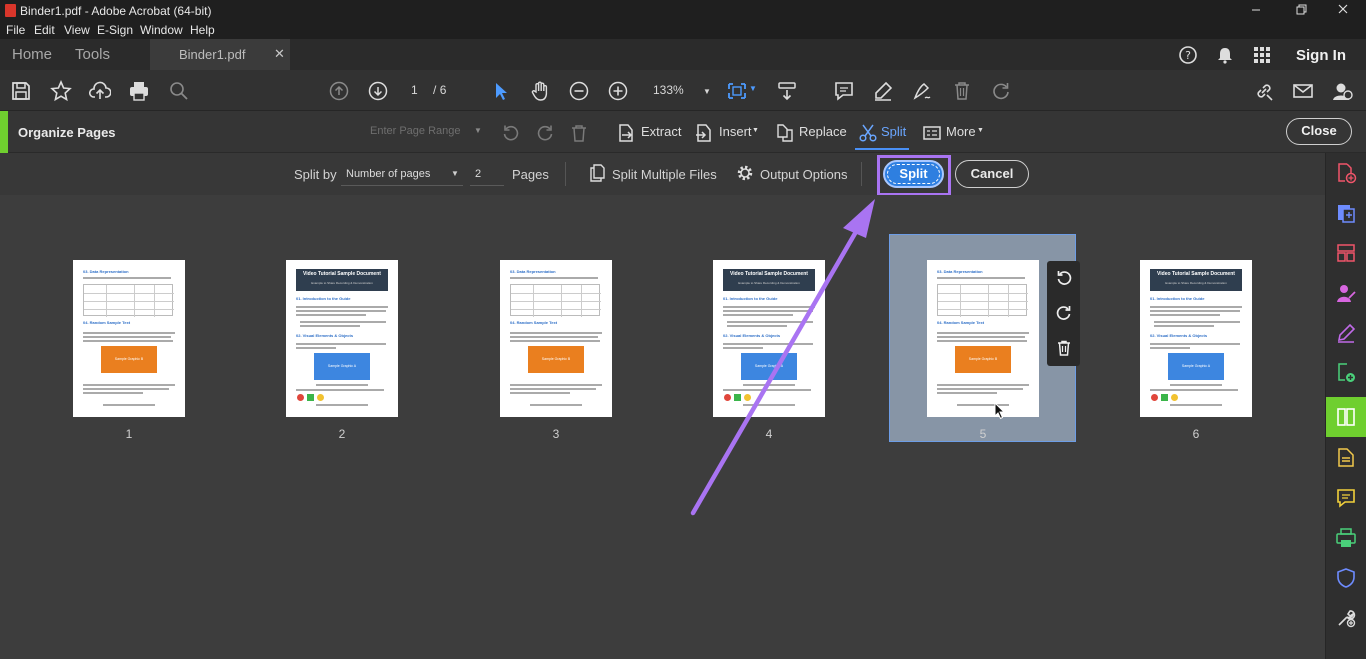 The height and width of the screenshot is (659, 1366). Describe the element at coordinates (44, 30) in the screenshot. I see `menu-edit: Edit` at that location.